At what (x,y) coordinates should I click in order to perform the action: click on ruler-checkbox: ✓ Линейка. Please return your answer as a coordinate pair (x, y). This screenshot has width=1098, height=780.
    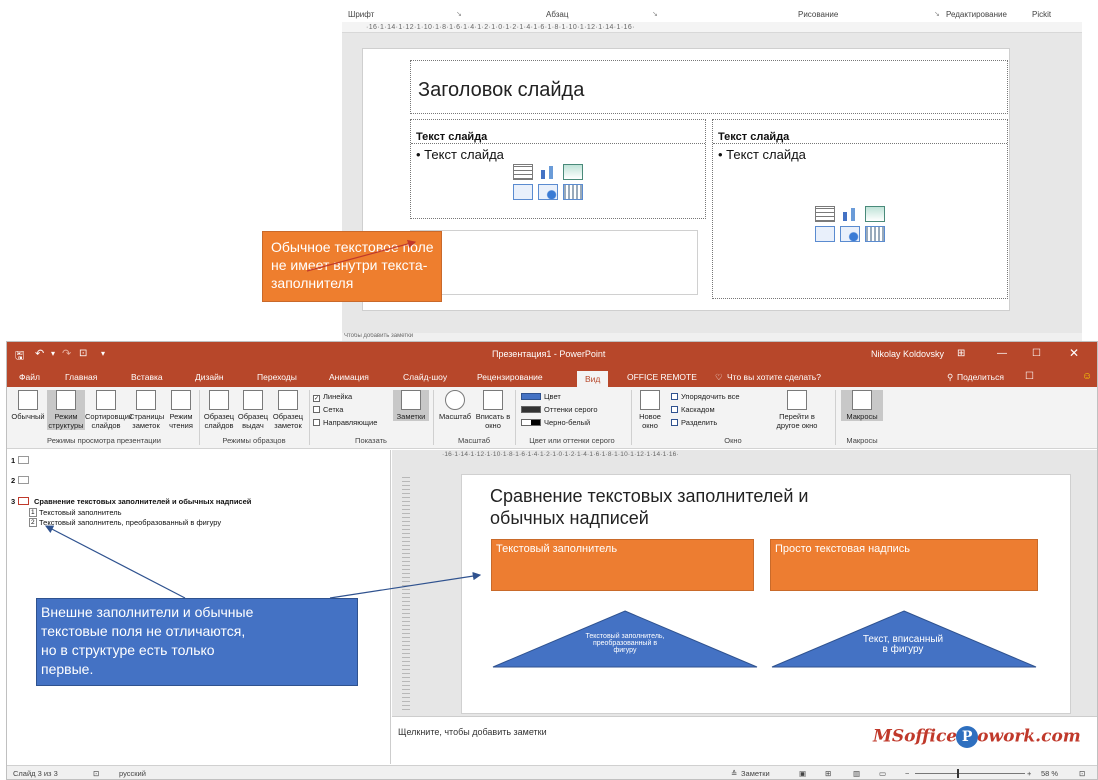
    Looking at the image, I should click on (332, 397).